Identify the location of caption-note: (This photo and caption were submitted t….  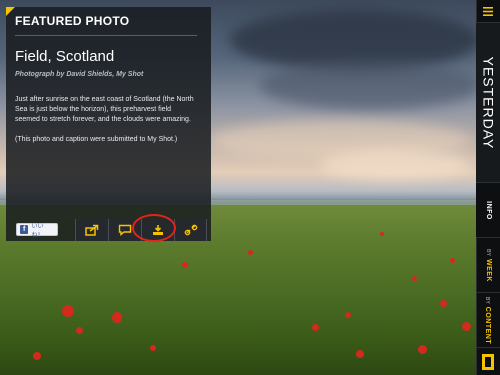
(96, 139).